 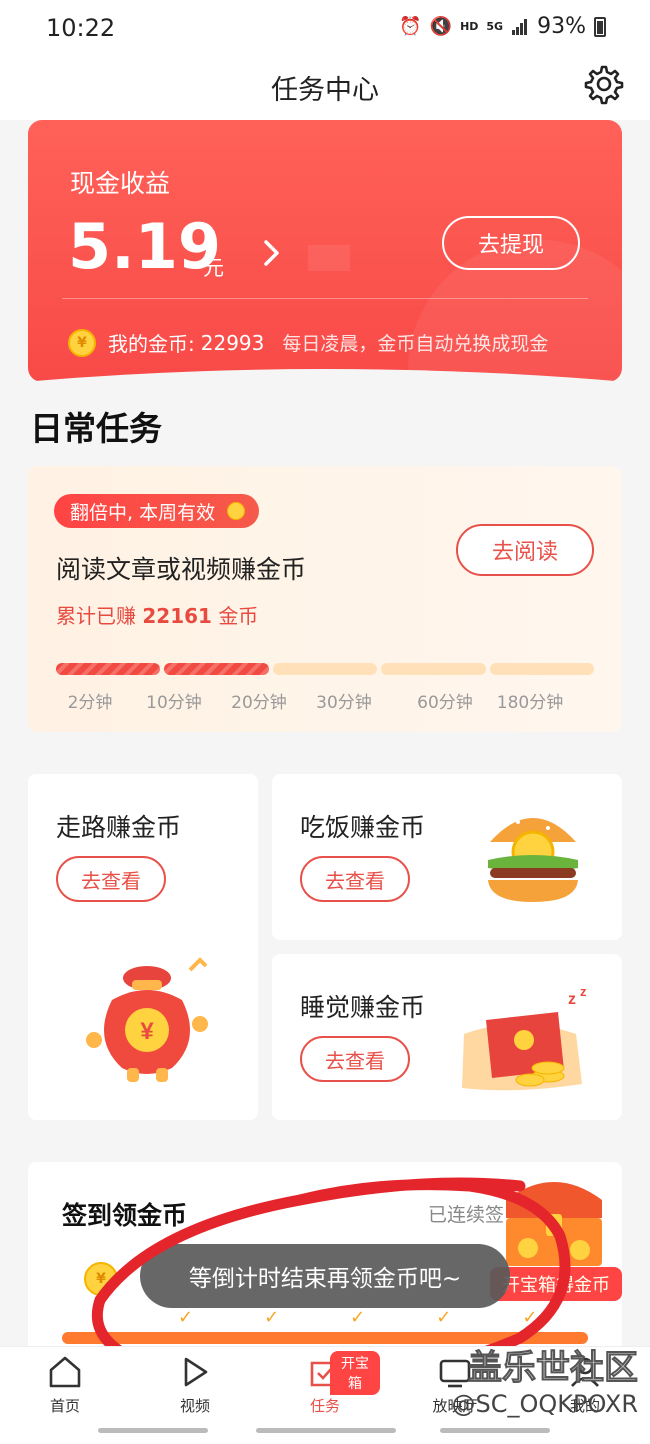 What do you see at coordinates (151, 344) in the screenshot?
I see `coin-label: 我的金币:` at bounding box center [151, 344].